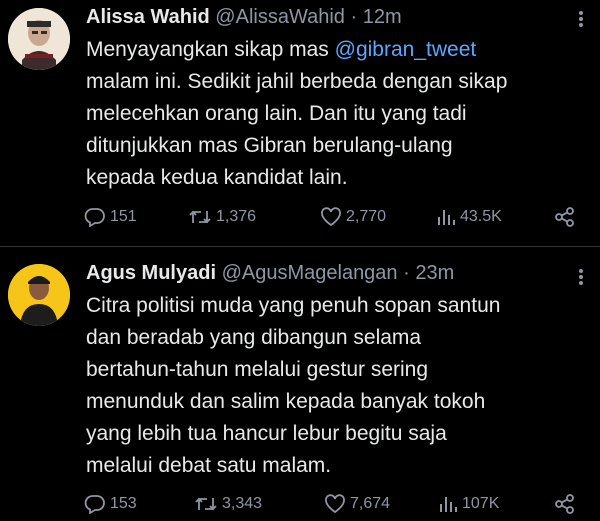  Describe the element at coordinates (217, 177) in the screenshot. I see `tweet-line: kepada kedua kandidat lain.` at that location.